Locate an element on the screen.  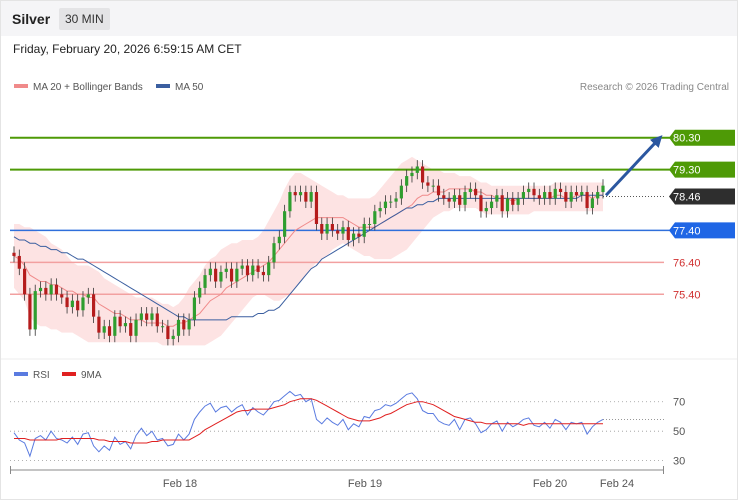
rsi-tick-50: 50 is located at coordinates (679, 432).